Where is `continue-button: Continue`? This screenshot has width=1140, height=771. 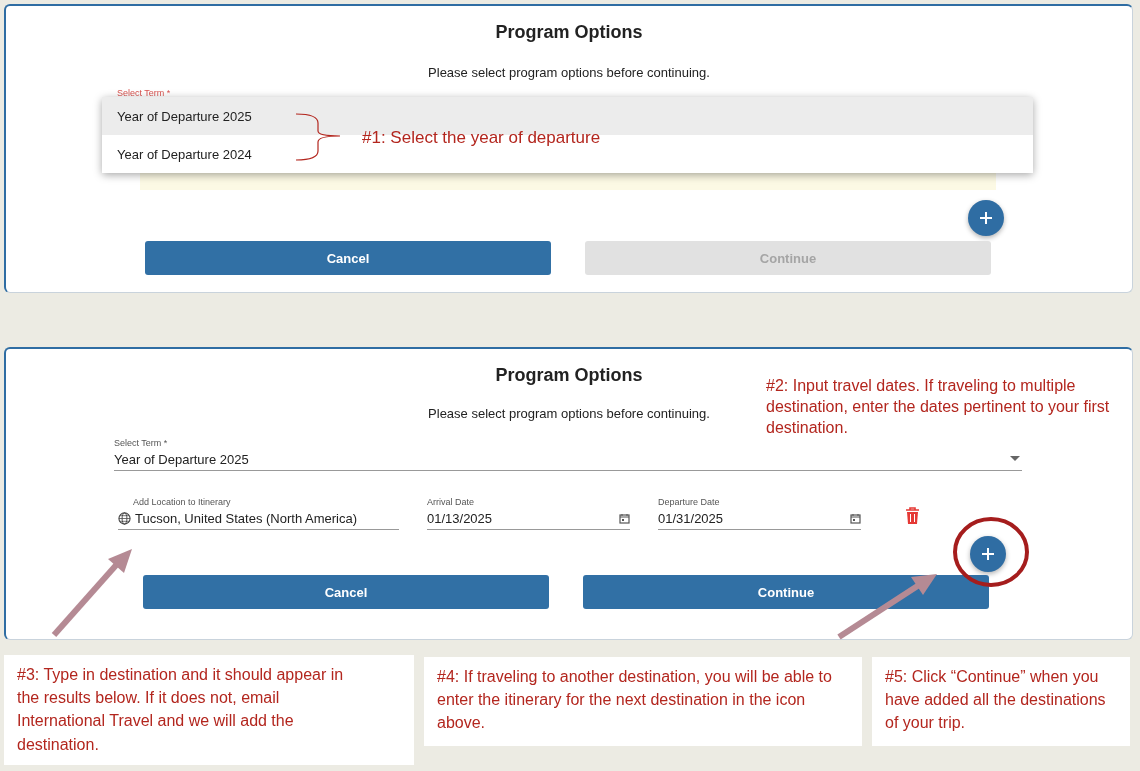 continue-button: Continue is located at coordinates (786, 592).